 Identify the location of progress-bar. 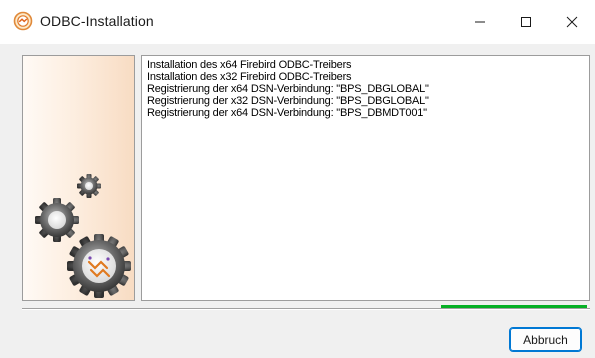
(514, 306).